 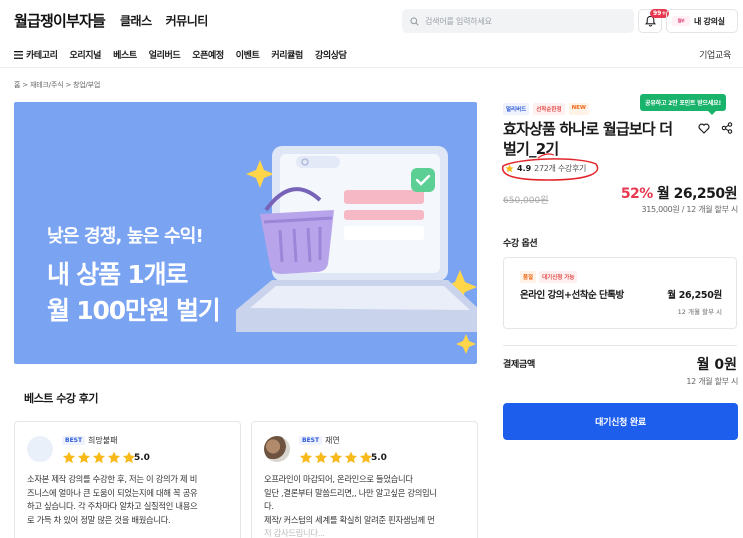 I want to click on share-tooltip: 공유하고 2만 포인트 받으세요!, so click(x=683, y=104).